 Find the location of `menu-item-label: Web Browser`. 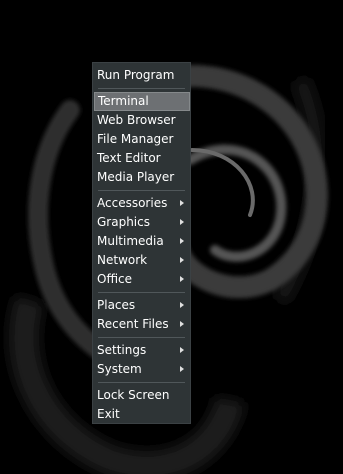

menu-item-label: Web Browser is located at coordinates (136, 120).